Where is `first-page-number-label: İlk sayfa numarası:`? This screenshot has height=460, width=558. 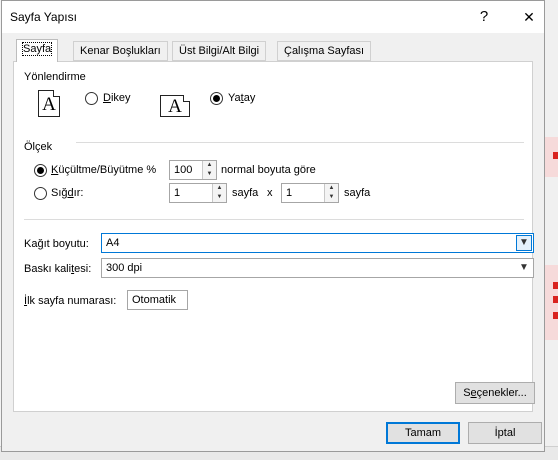 first-page-number-label: İlk sayfa numarası: is located at coordinates (70, 301).